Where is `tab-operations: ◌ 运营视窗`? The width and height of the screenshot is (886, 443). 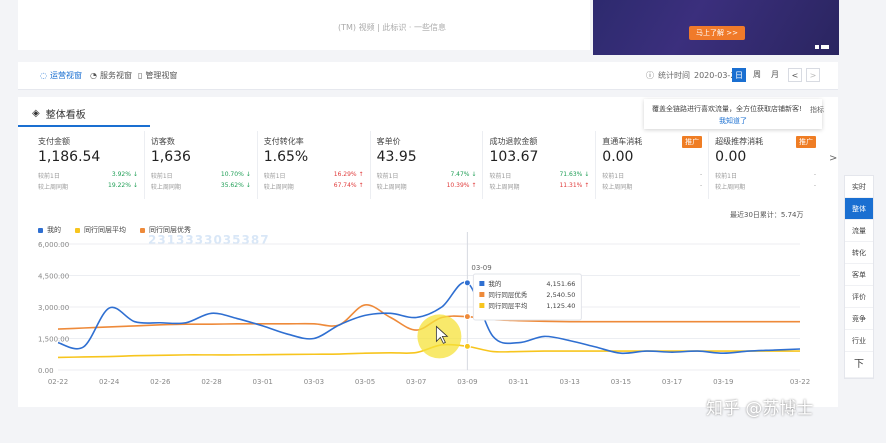
tab-operations: ◌ 运营视窗 is located at coordinates (61, 75).